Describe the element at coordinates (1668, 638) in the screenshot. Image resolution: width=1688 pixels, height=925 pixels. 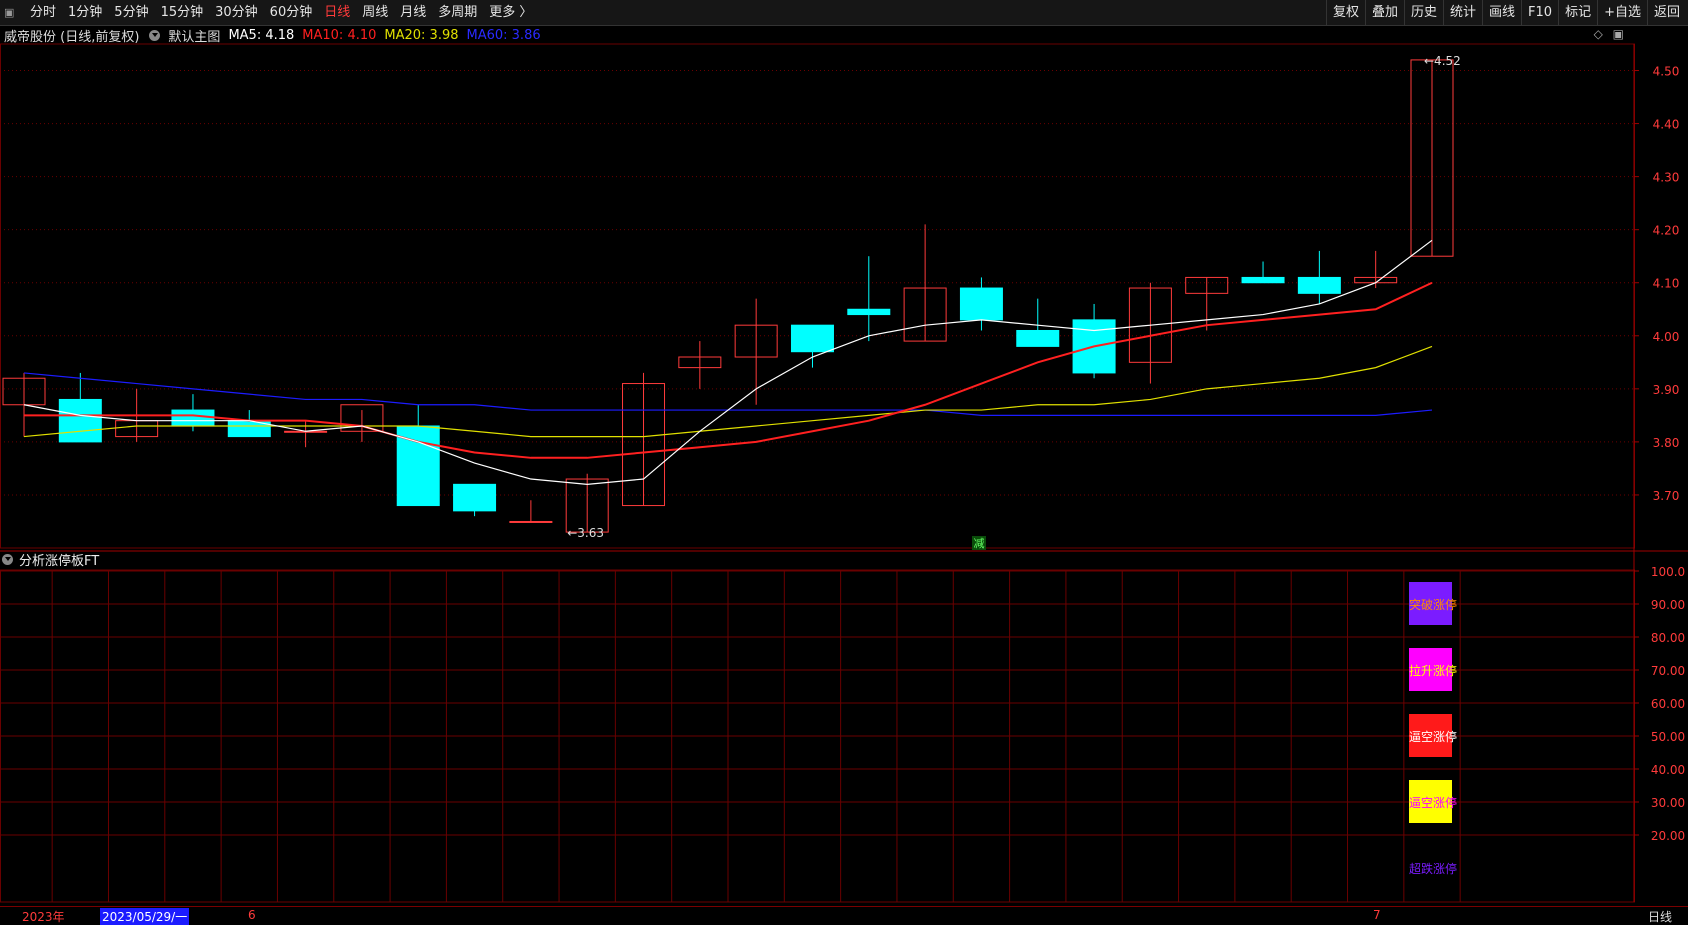
I see `indicator-tick-label: 80.00` at that location.